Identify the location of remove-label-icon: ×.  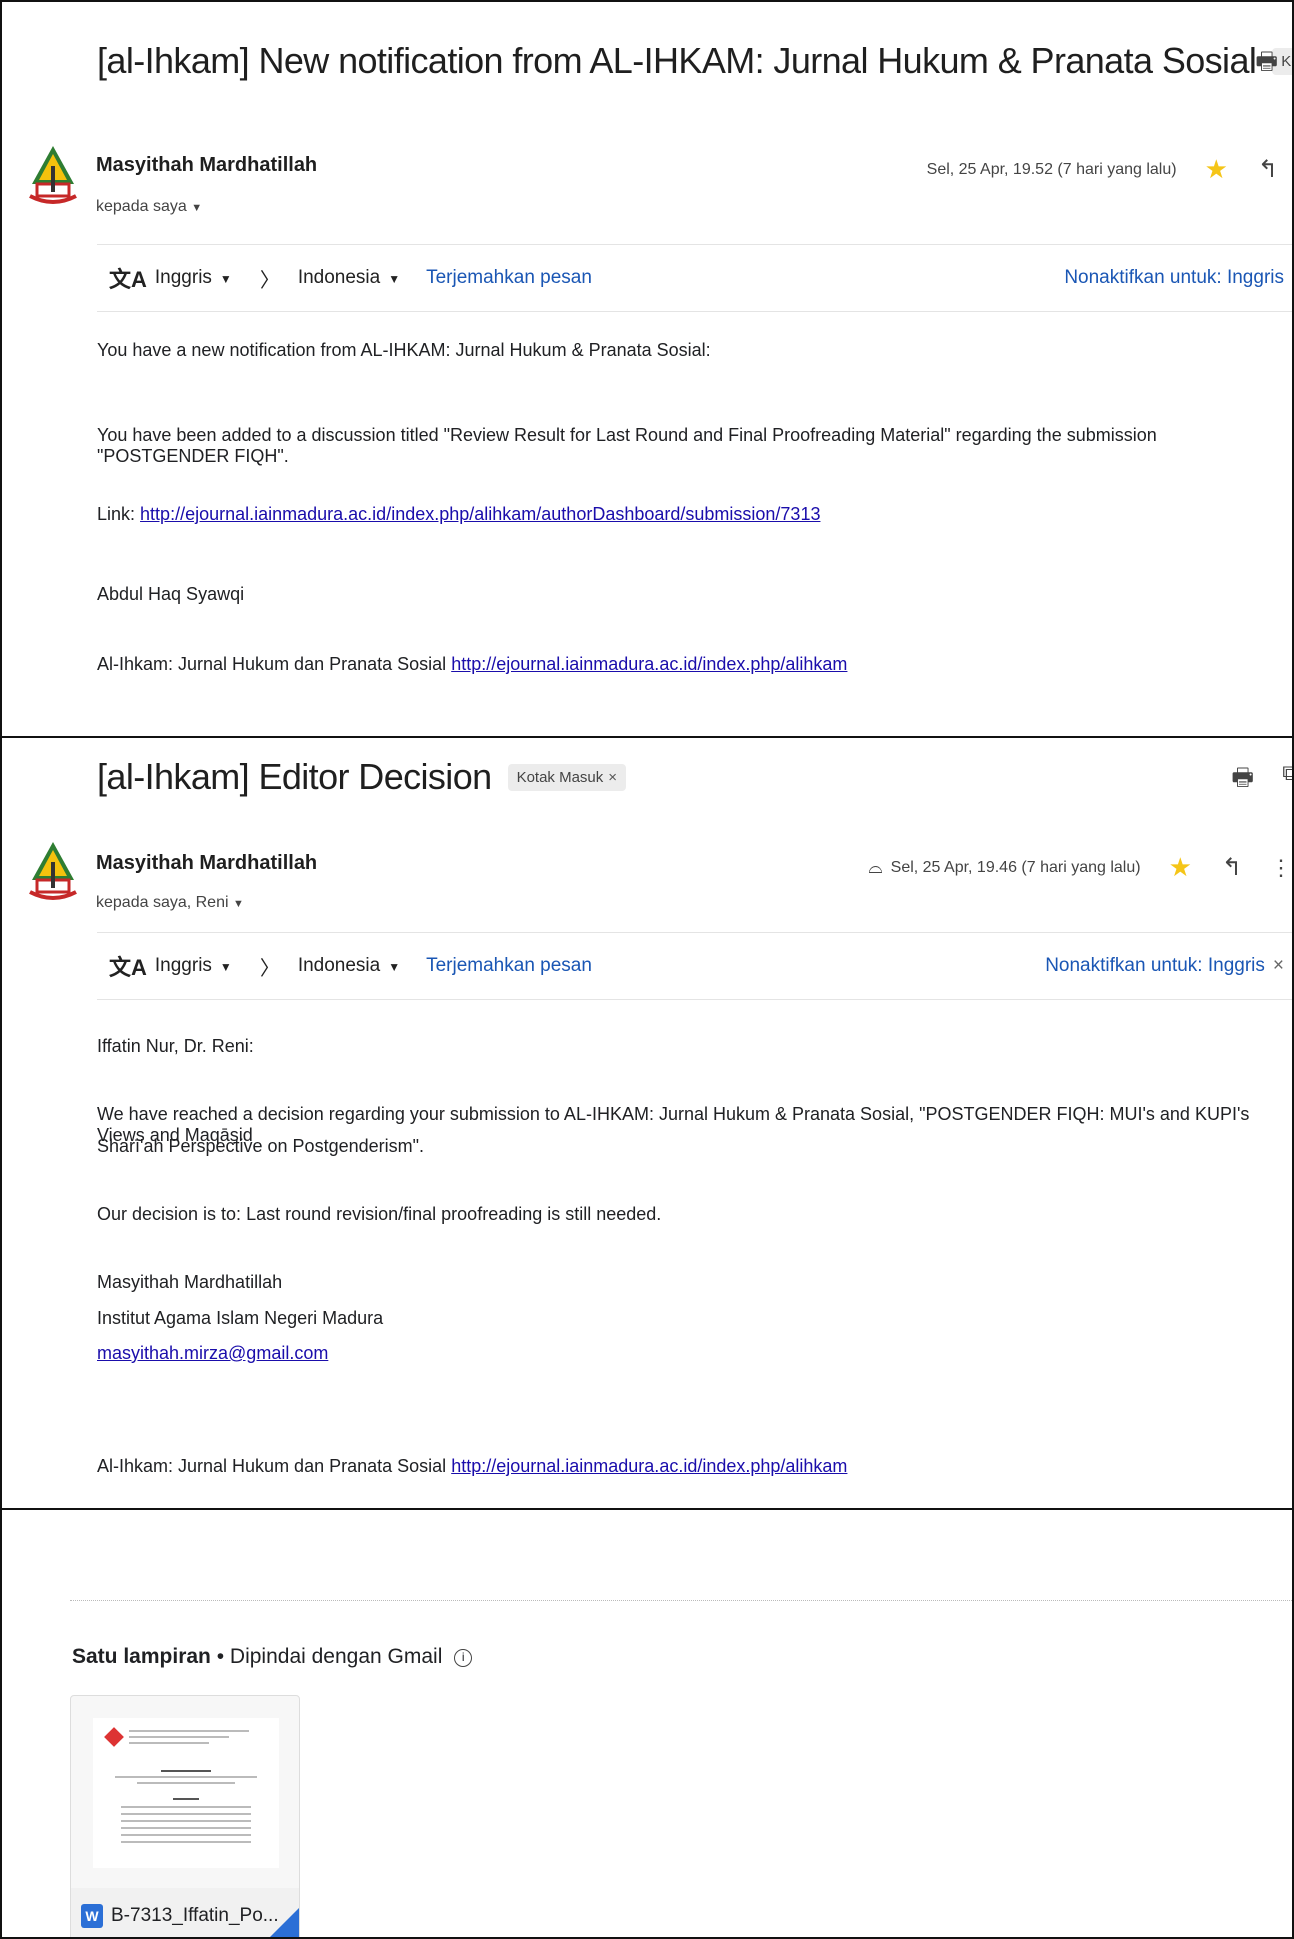
(612, 777).